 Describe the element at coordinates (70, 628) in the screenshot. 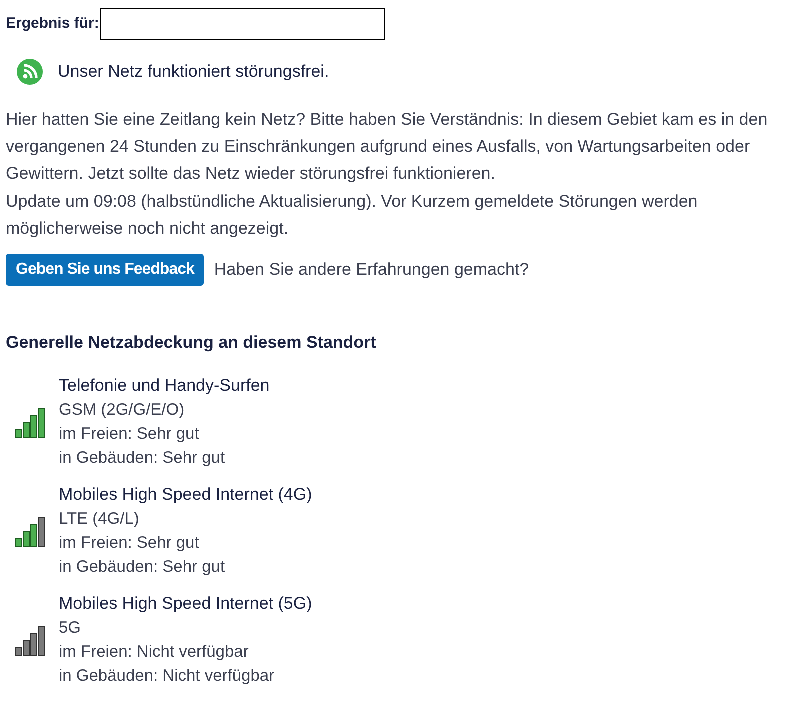

I see `technology-text: 5G` at that location.